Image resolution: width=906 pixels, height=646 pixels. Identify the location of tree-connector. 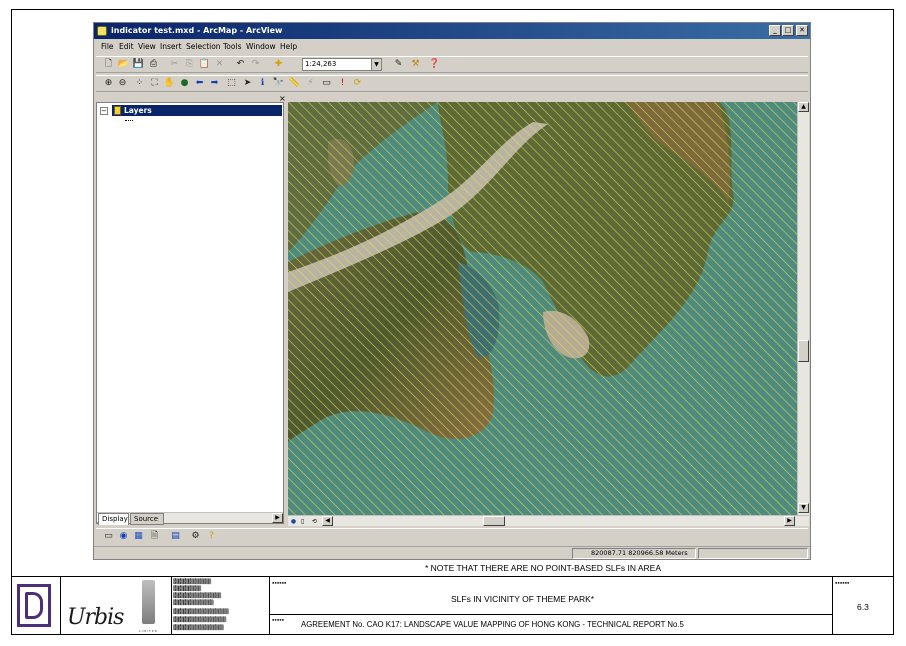
(129, 120).